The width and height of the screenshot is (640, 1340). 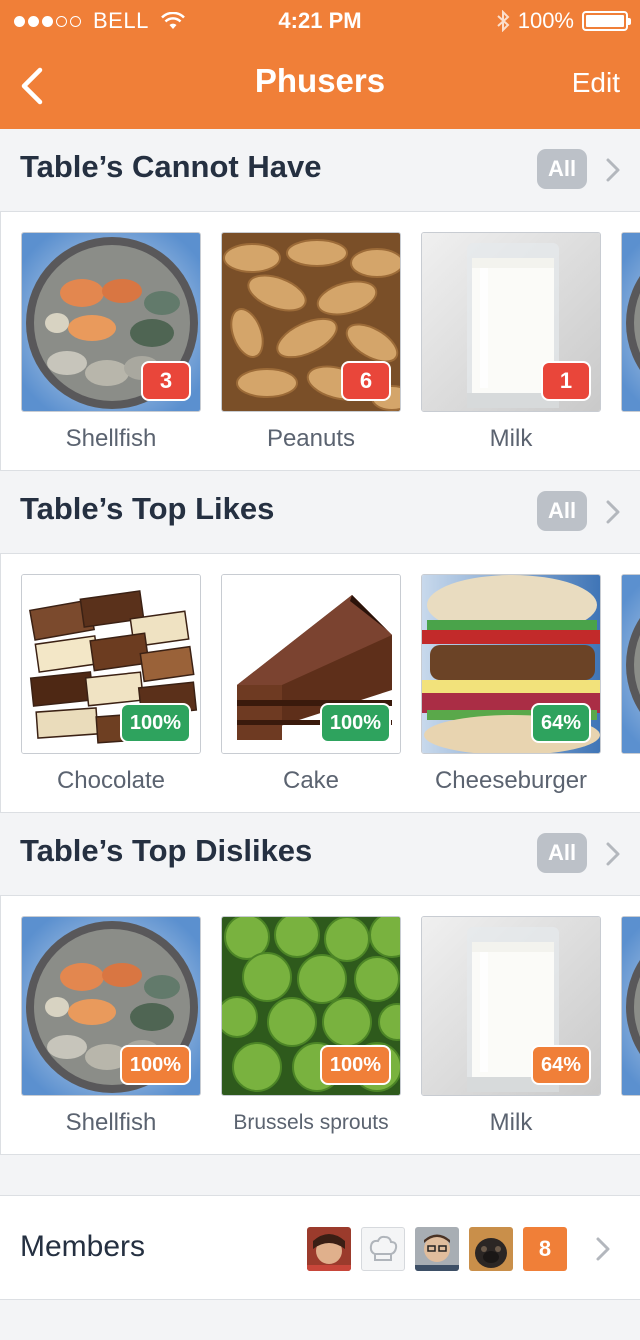 I want to click on section-title: Table’s Cannot Have, so click(x=171, y=166).